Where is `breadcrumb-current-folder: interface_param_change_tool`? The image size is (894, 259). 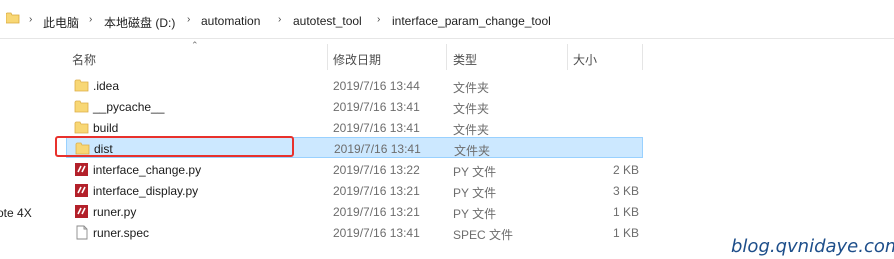
breadcrumb-current-folder: interface_param_change_tool is located at coordinates (471, 21).